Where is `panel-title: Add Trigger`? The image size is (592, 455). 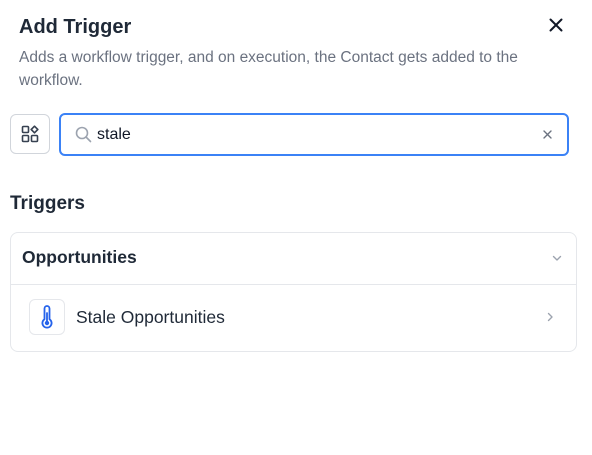 panel-title: Add Trigger is located at coordinates (75, 27).